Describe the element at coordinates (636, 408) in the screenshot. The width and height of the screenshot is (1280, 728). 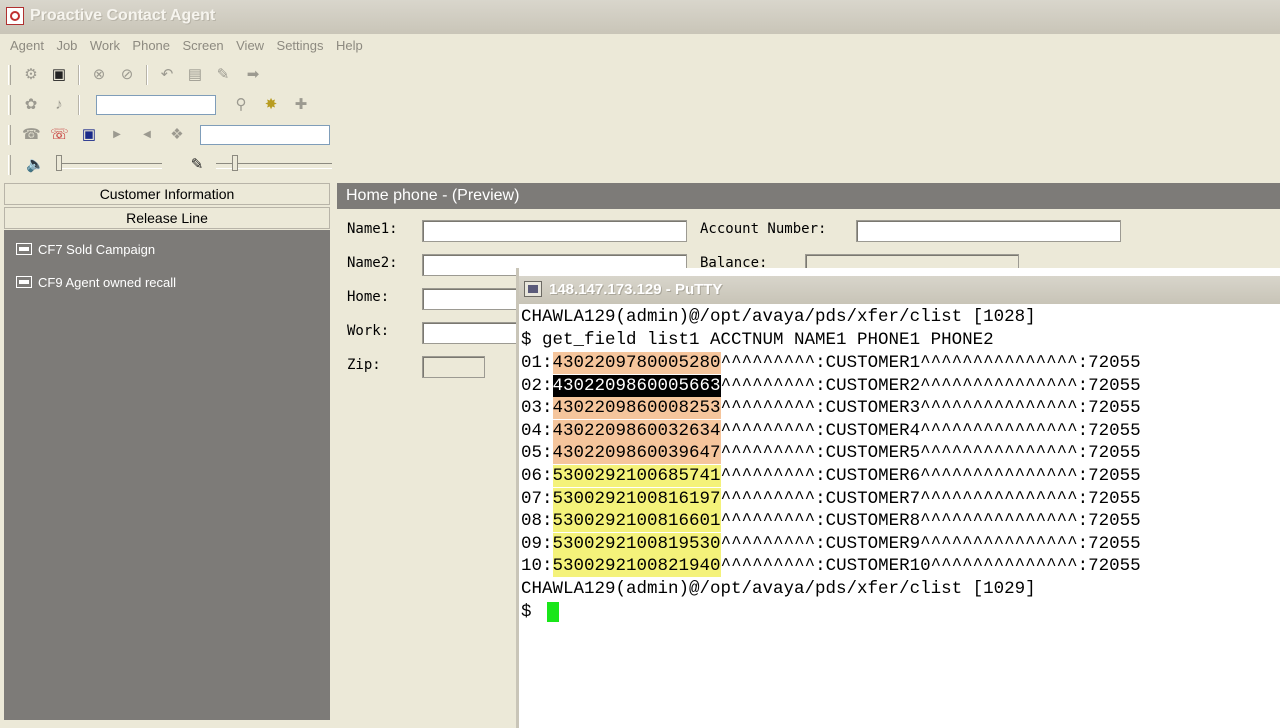
I see `account-number-cell: 4302209860008253` at that location.